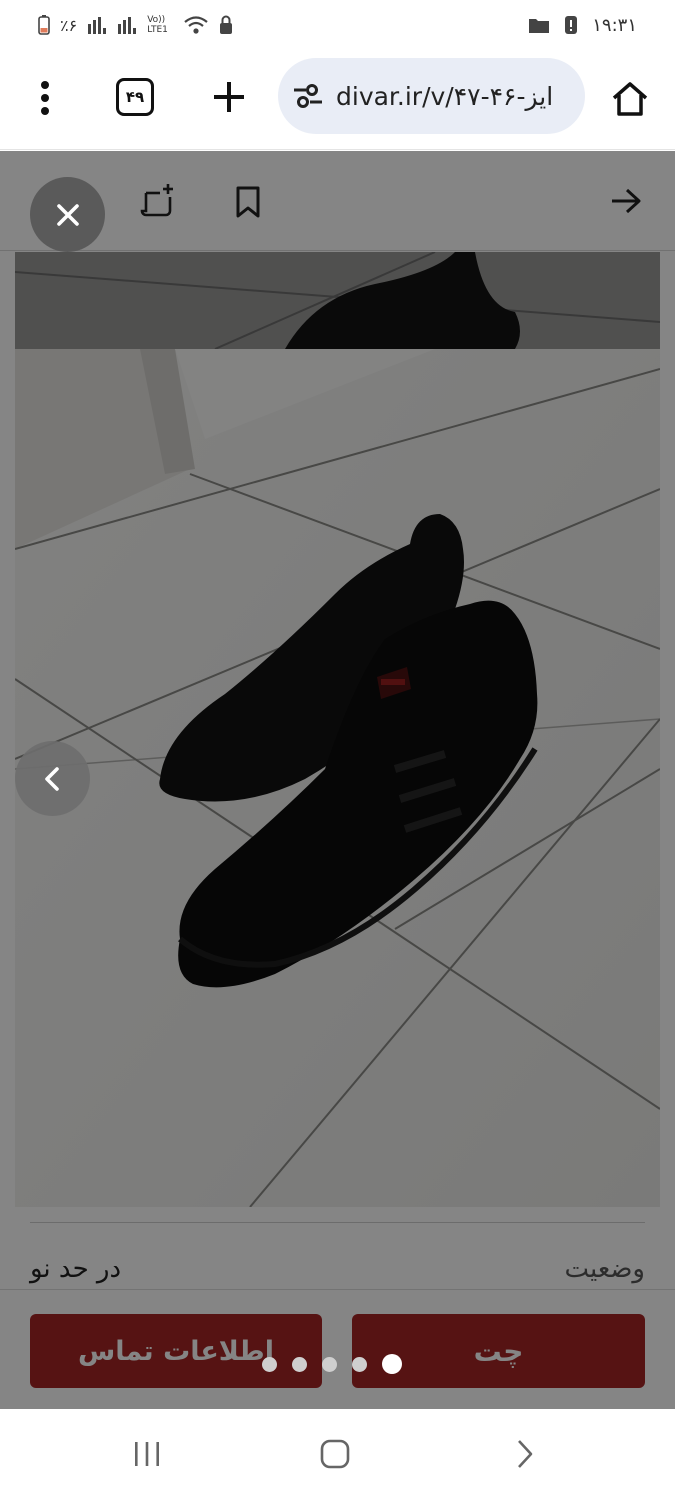  I want to click on gallery-prev-button, so click(52, 778).